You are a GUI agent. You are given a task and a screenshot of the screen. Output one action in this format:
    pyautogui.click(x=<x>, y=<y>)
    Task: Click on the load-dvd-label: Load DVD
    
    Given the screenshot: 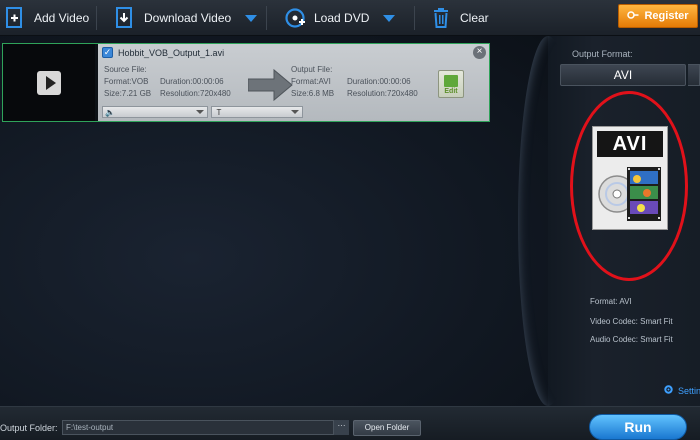 What is the action you would take?
    pyautogui.click(x=342, y=18)
    